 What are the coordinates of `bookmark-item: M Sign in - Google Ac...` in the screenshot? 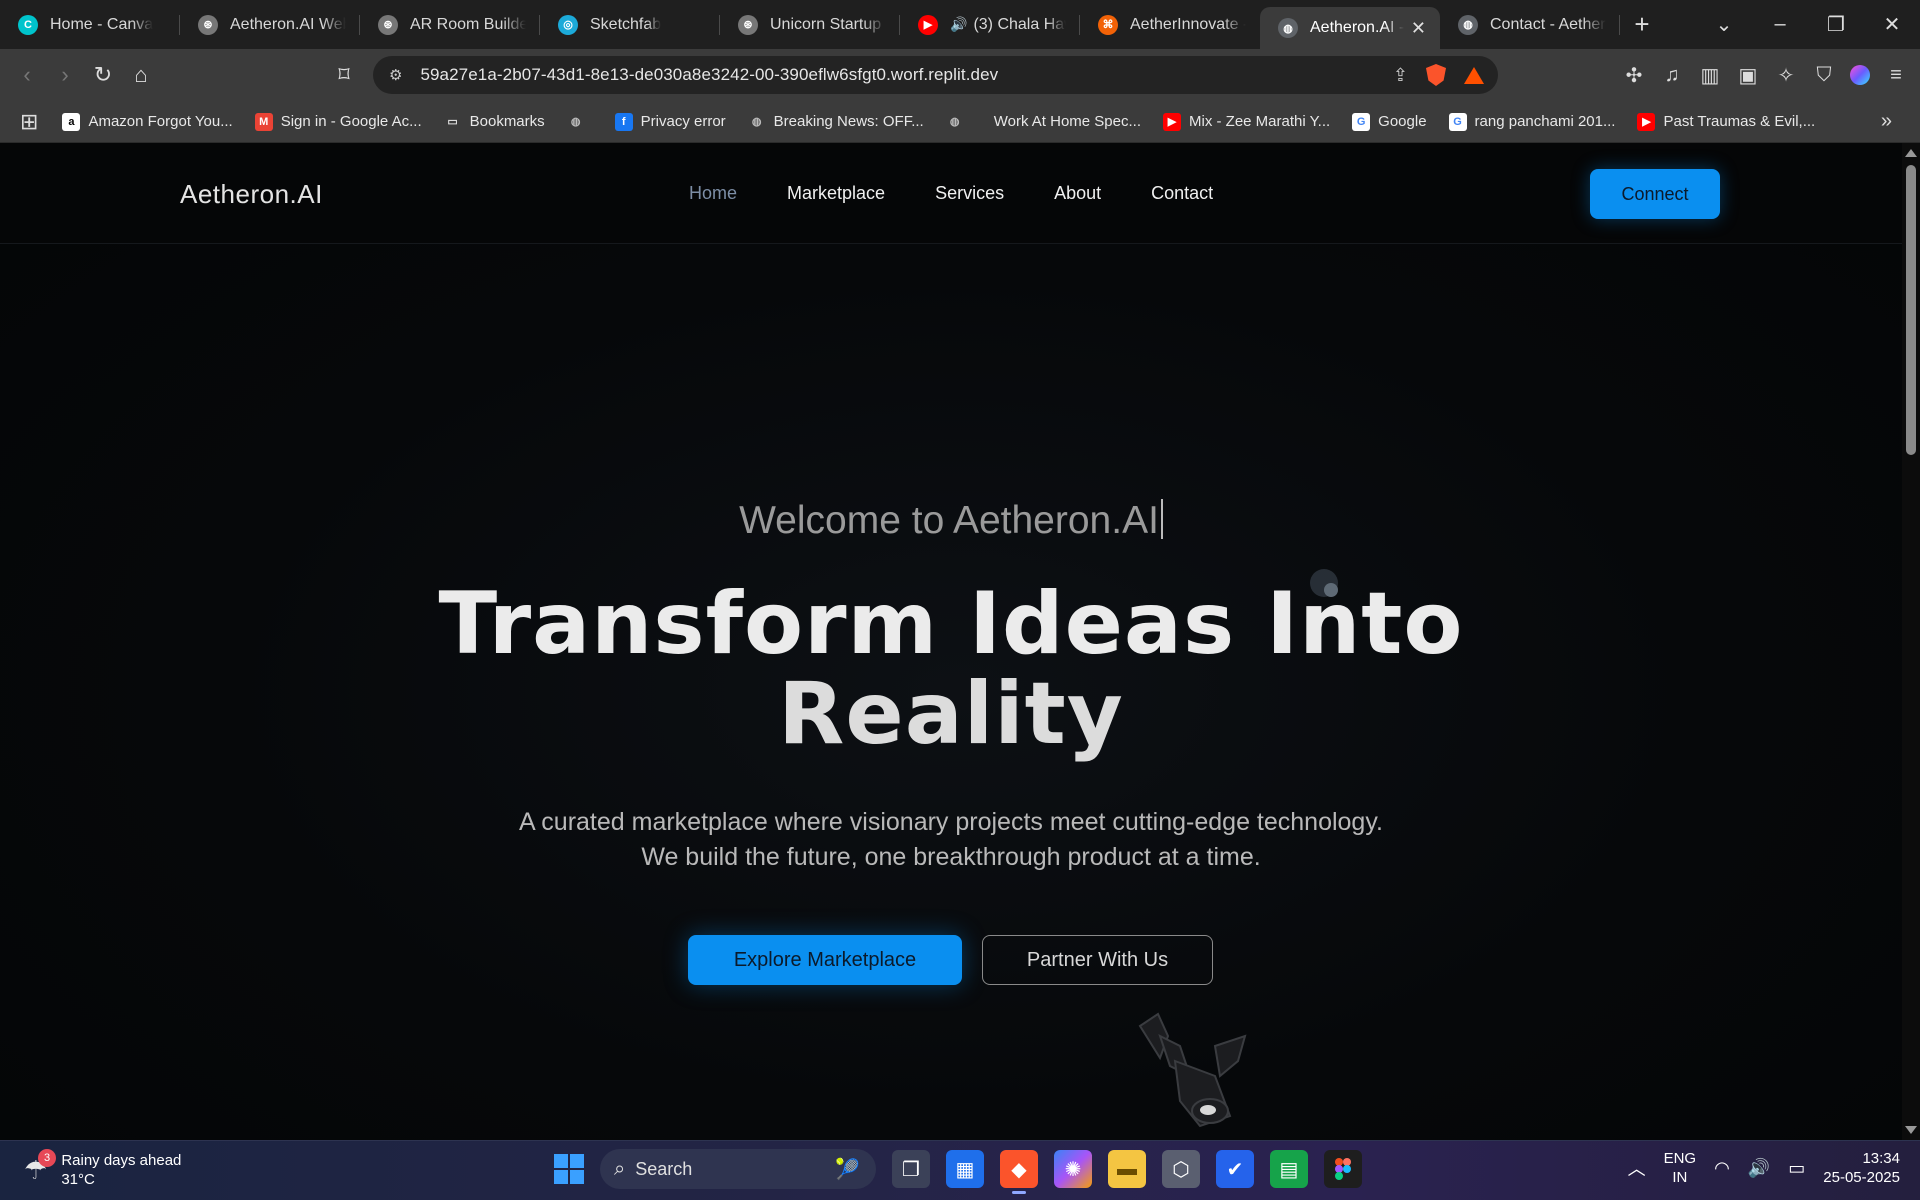 It's located at (338, 121).